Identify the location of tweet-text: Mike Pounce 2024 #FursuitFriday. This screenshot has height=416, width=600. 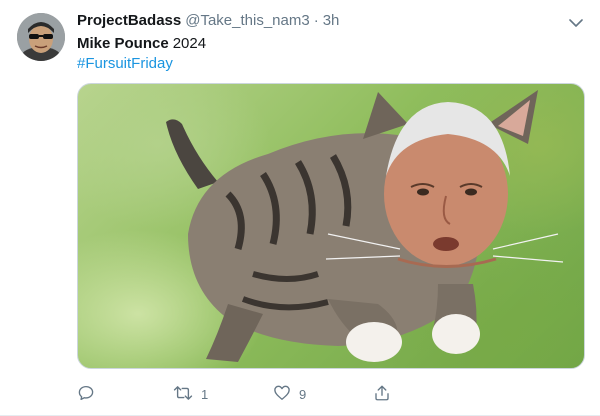
(141, 54).